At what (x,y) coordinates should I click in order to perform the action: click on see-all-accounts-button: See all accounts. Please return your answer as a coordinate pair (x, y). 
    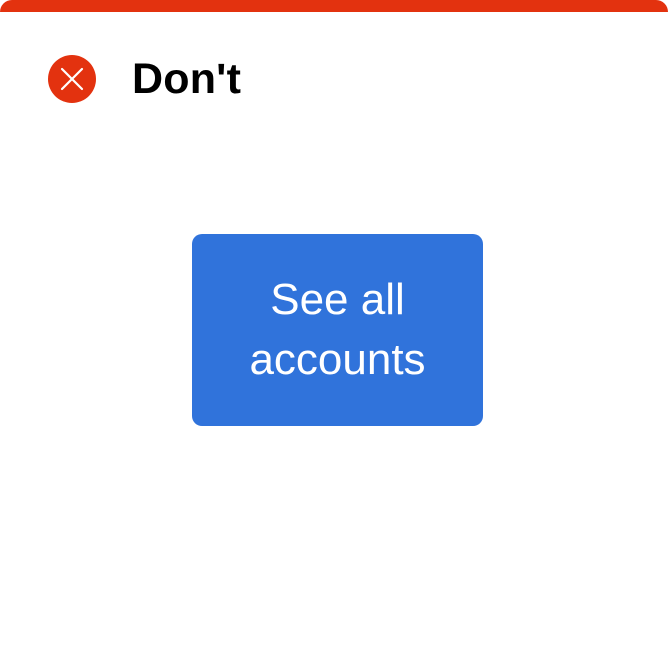
    Looking at the image, I should click on (337, 330).